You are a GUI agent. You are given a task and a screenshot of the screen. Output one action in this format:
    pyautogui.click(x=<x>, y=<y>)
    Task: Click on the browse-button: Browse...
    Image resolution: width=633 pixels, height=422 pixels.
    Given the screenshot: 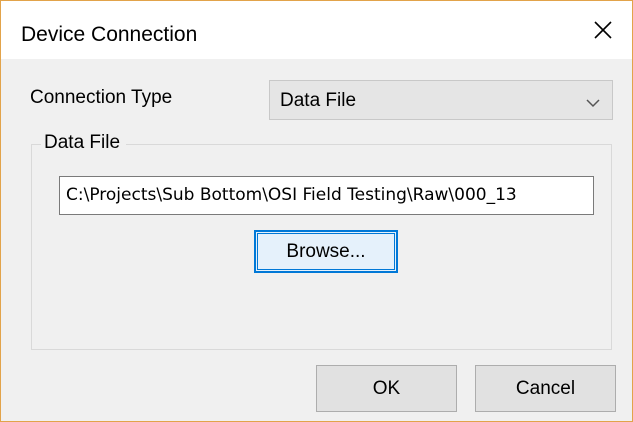 What is the action you would take?
    pyautogui.click(x=326, y=251)
    